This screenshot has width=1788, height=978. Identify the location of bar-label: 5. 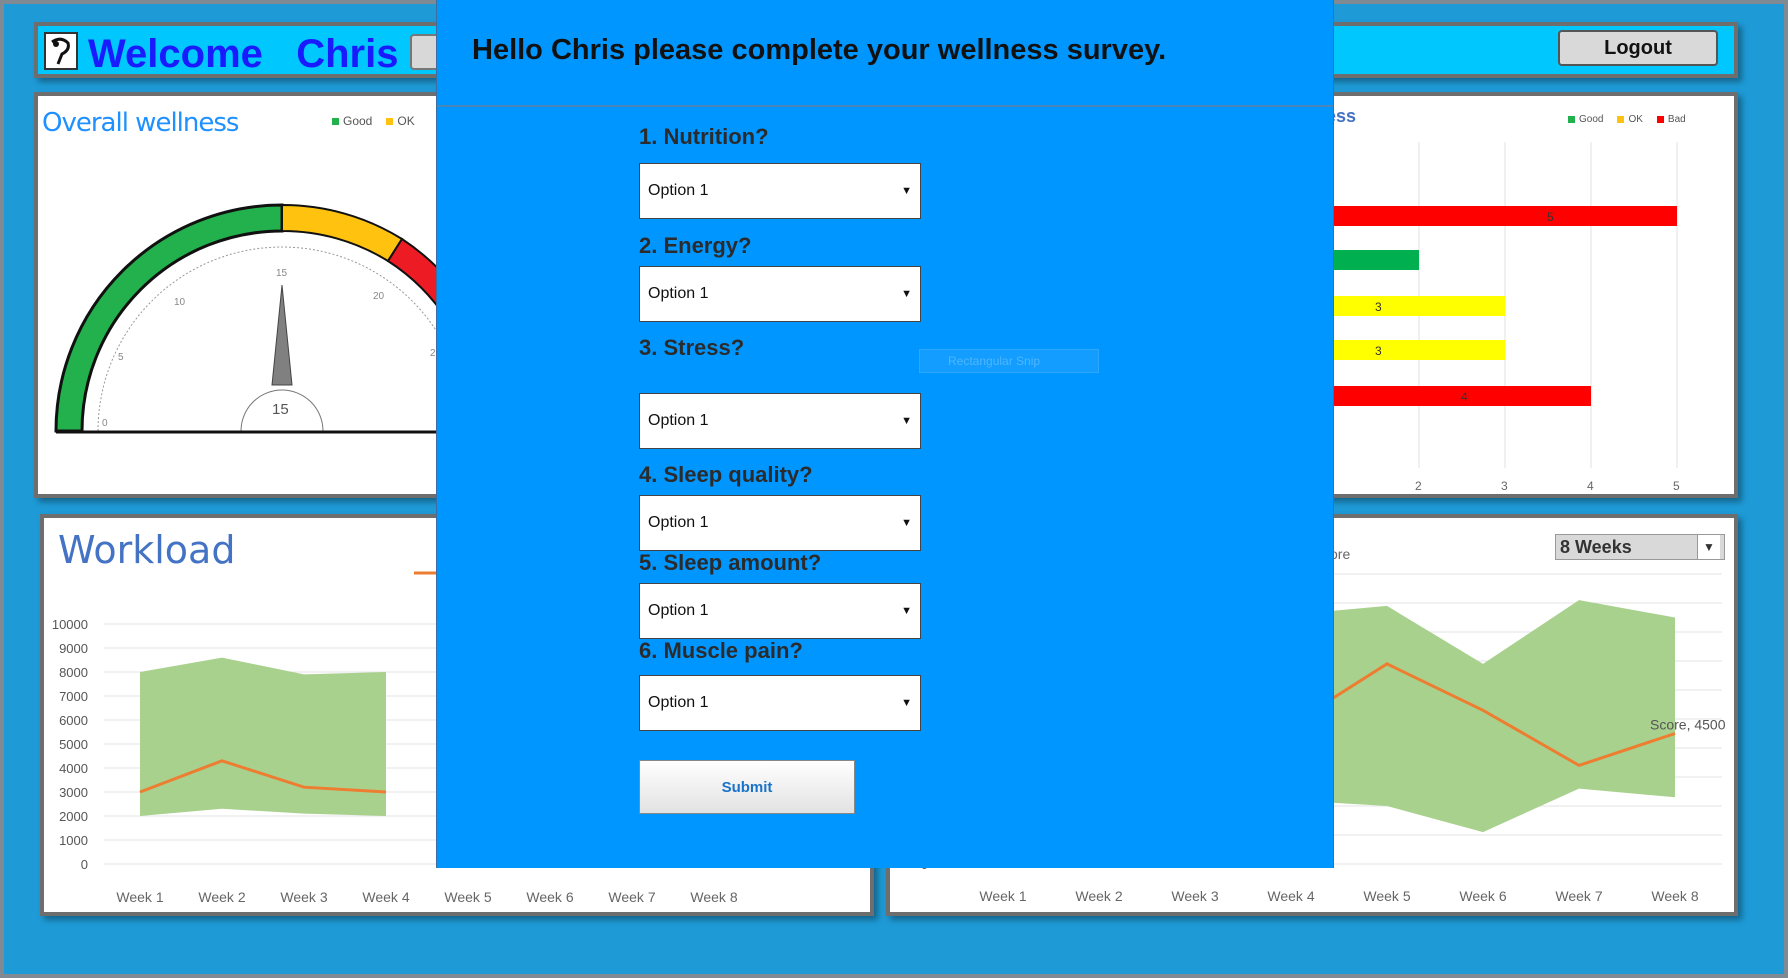
(1550, 217).